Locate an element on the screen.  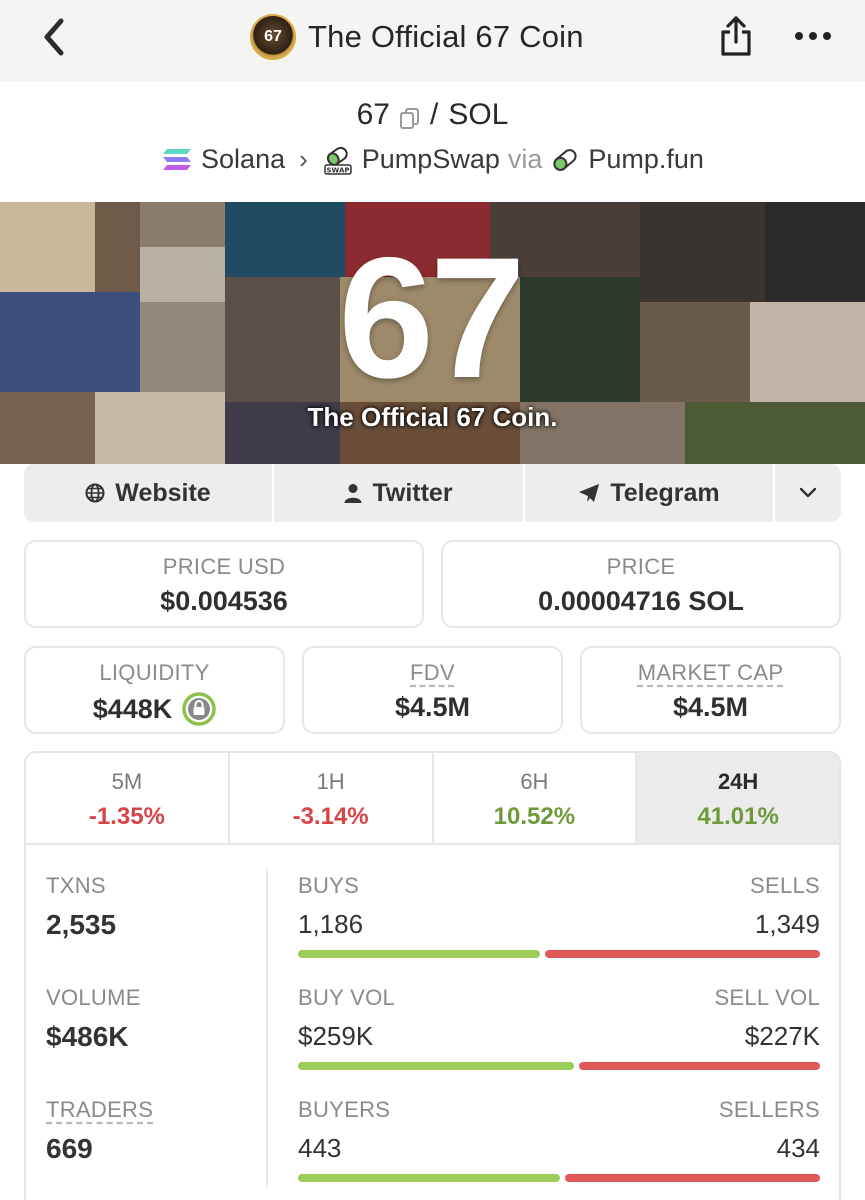
market-cap-value: $4.5M is located at coordinates (710, 707).